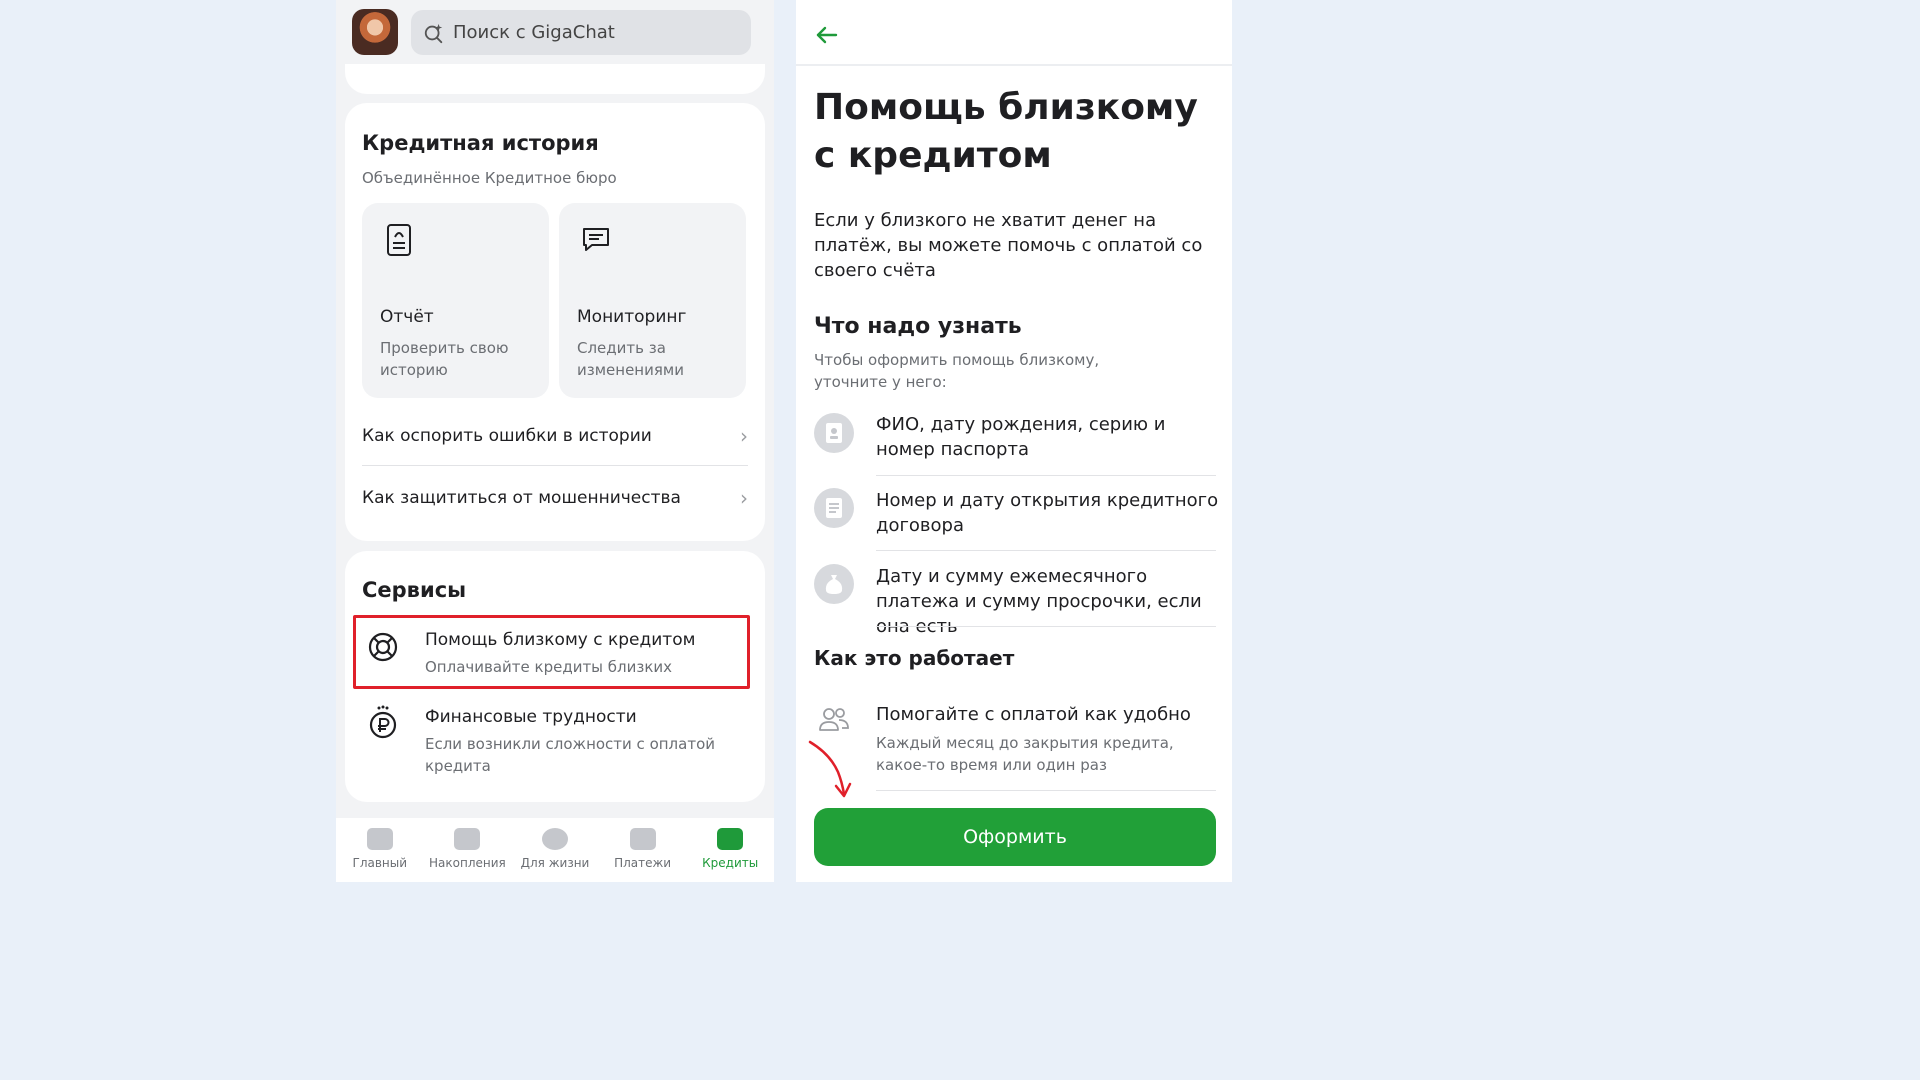  I want to click on nav-home: Главный, so click(380, 849).